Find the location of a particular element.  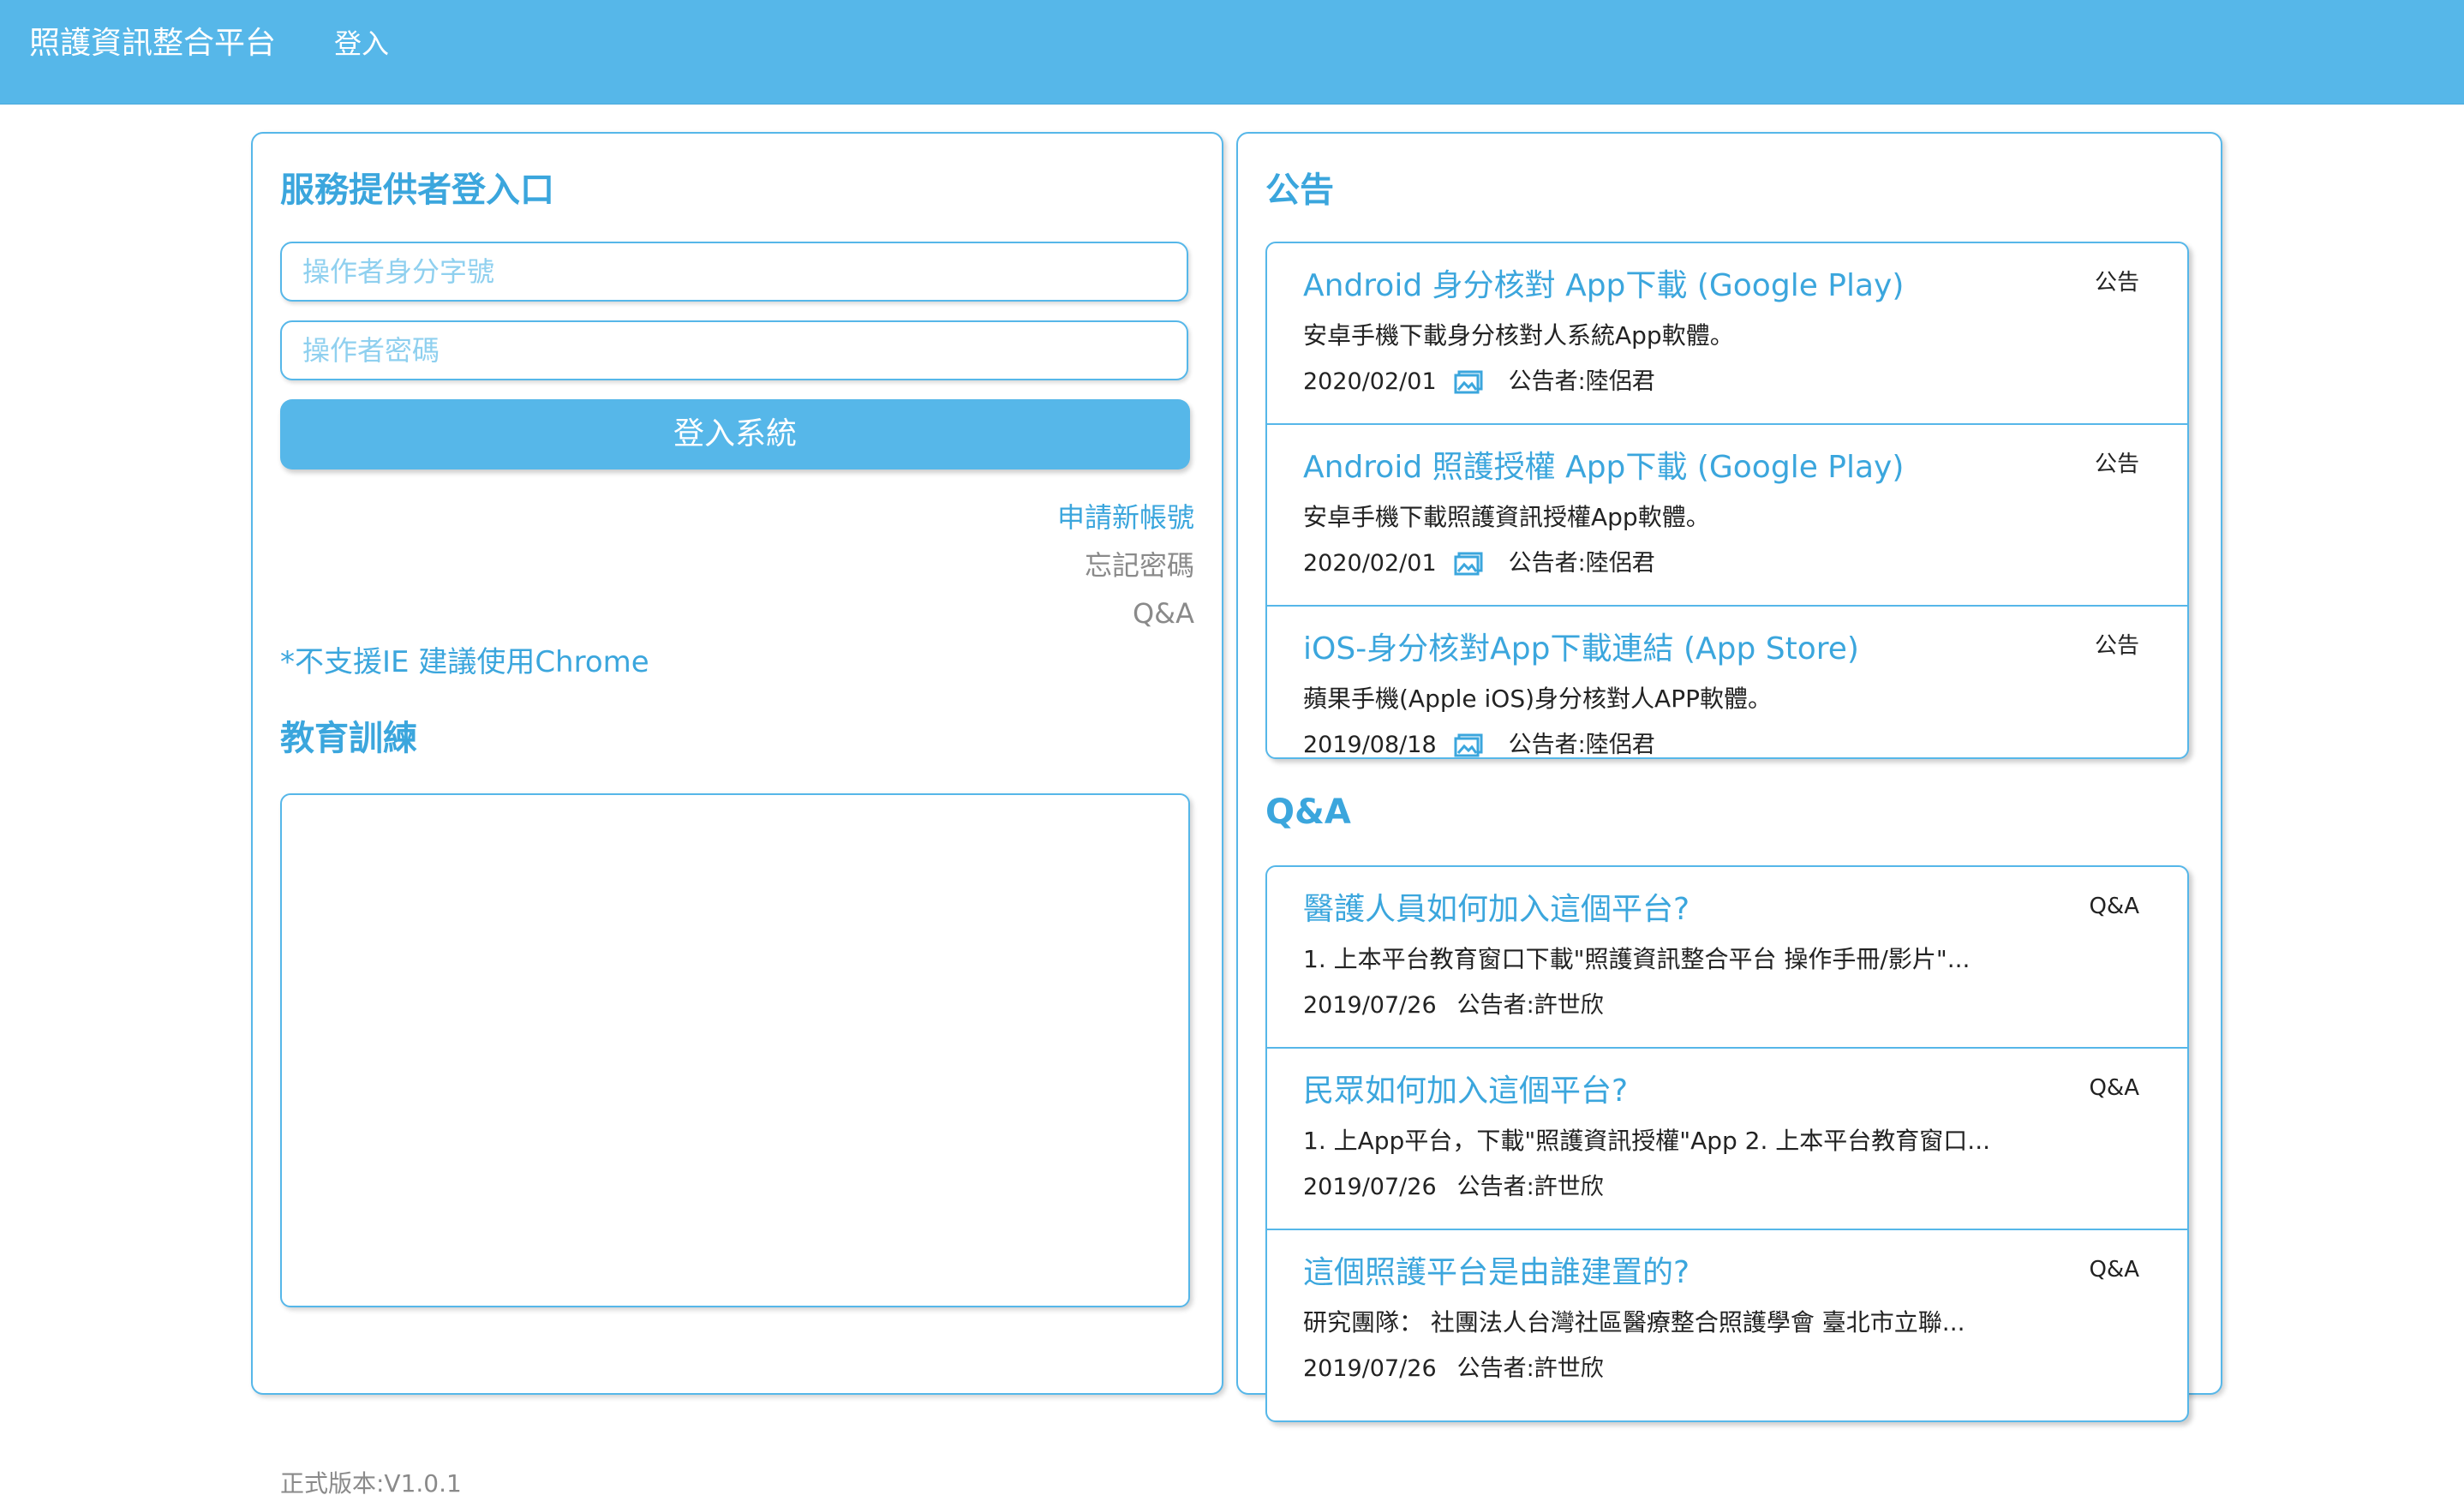

browser-support-note: *不支援IE 建議使用Chrome is located at coordinates (464, 662).